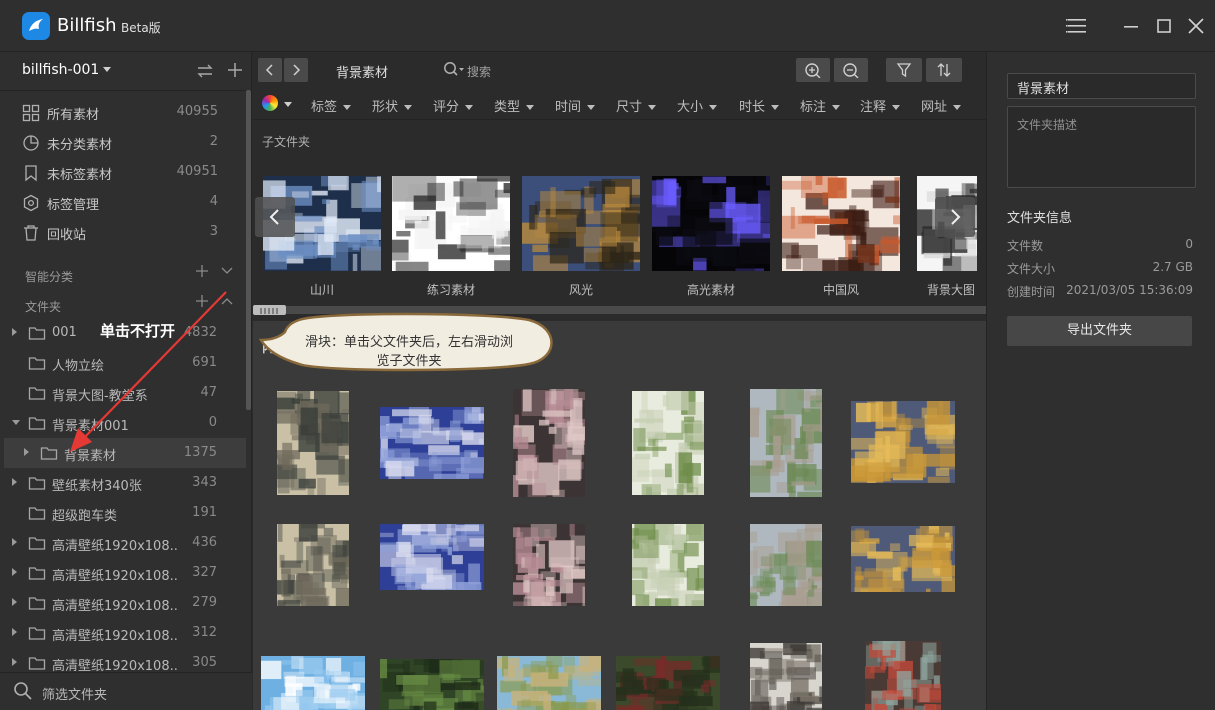  Describe the element at coordinates (820, 105) in the screenshot. I see `filter-dropdown: 标注` at that location.